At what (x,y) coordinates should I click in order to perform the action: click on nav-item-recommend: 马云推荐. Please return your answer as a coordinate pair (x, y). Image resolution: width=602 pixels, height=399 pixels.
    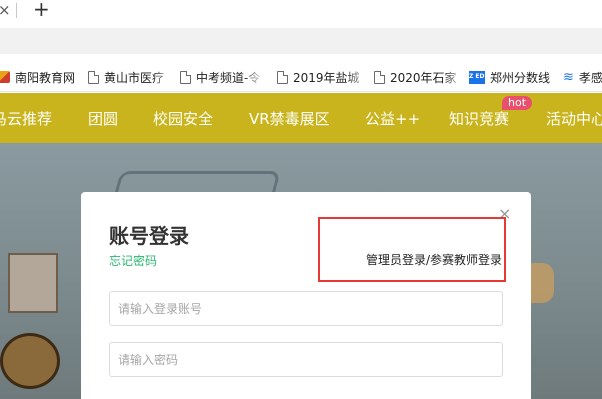
    Looking at the image, I should click on (26, 118).